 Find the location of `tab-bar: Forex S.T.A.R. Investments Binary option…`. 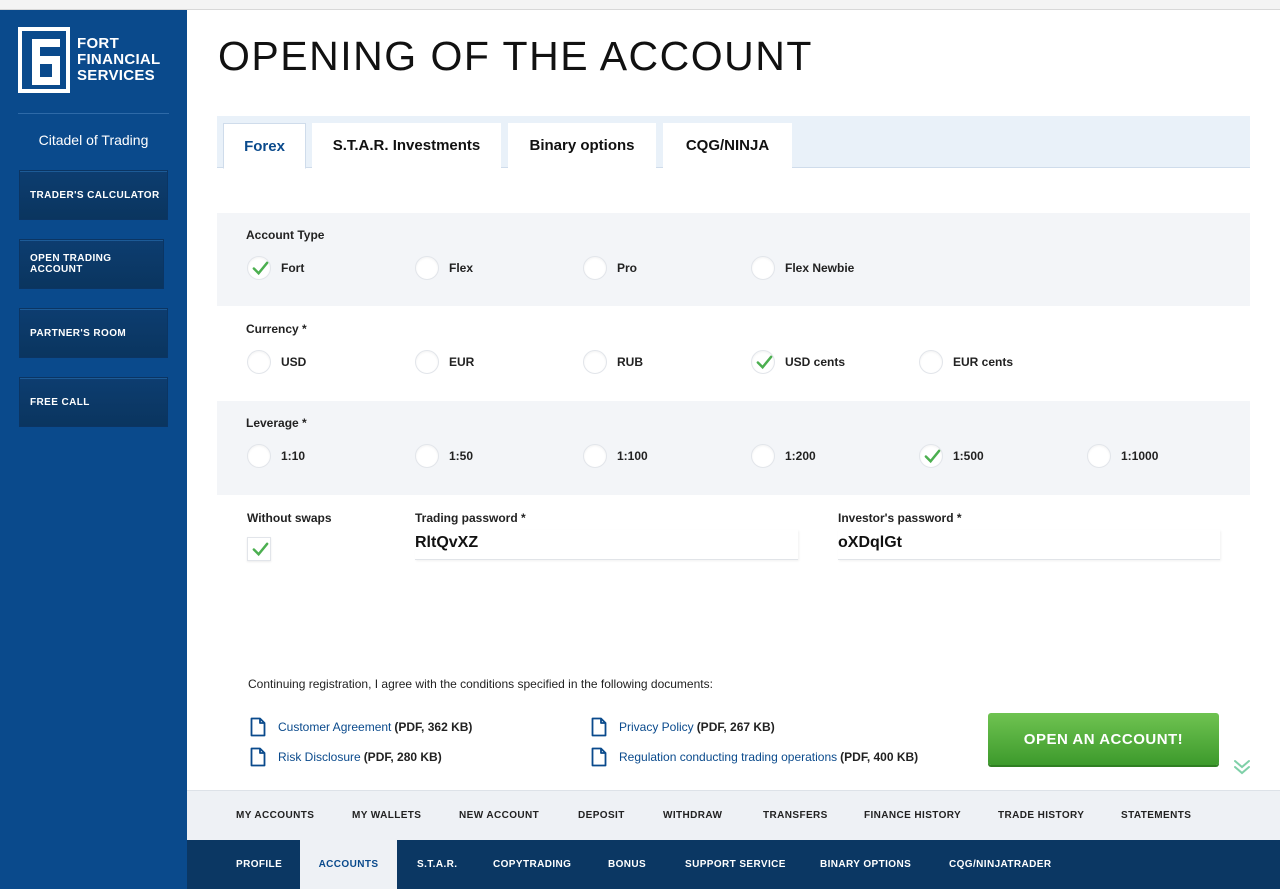

tab-bar: Forex S.T.A.R. Investments Binary option… is located at coordinates (733, 142).